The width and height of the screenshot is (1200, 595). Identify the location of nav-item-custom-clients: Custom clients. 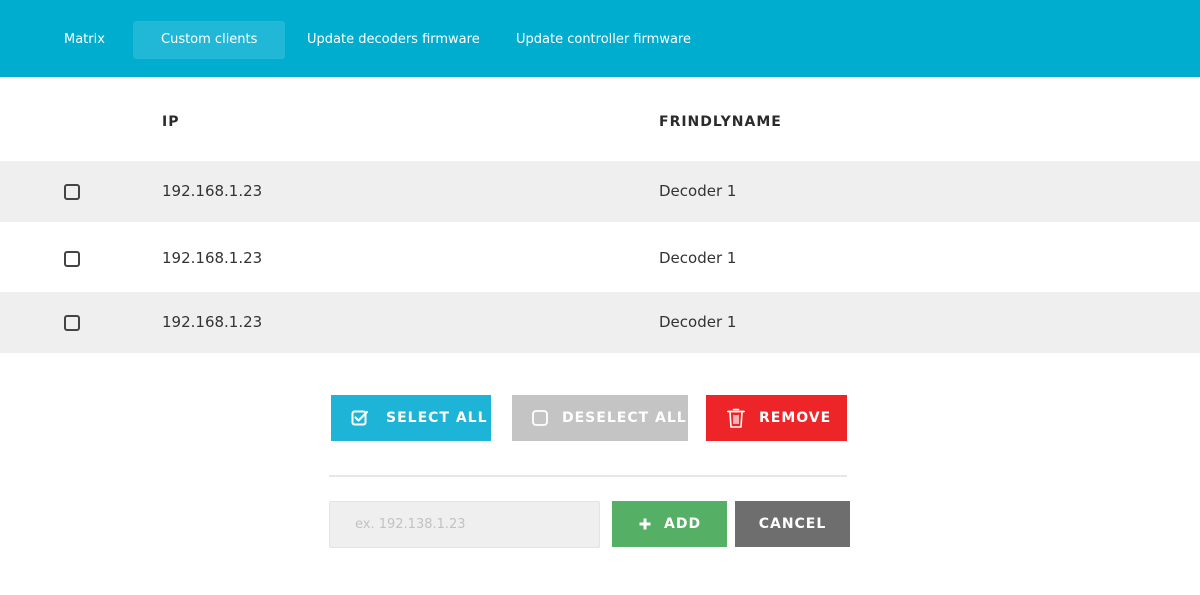
(209, 40).